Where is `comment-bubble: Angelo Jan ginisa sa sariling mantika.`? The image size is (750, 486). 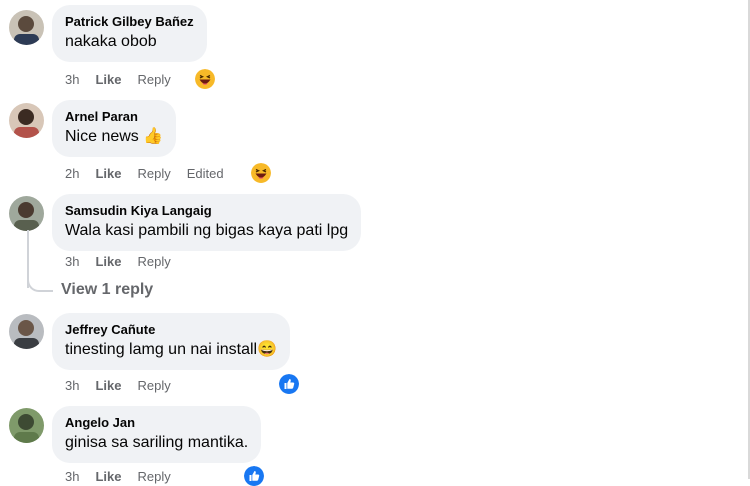
comment-bubble: Angelo Jan ginisa sa sariling mantika. is located at coordinates (157, 434).